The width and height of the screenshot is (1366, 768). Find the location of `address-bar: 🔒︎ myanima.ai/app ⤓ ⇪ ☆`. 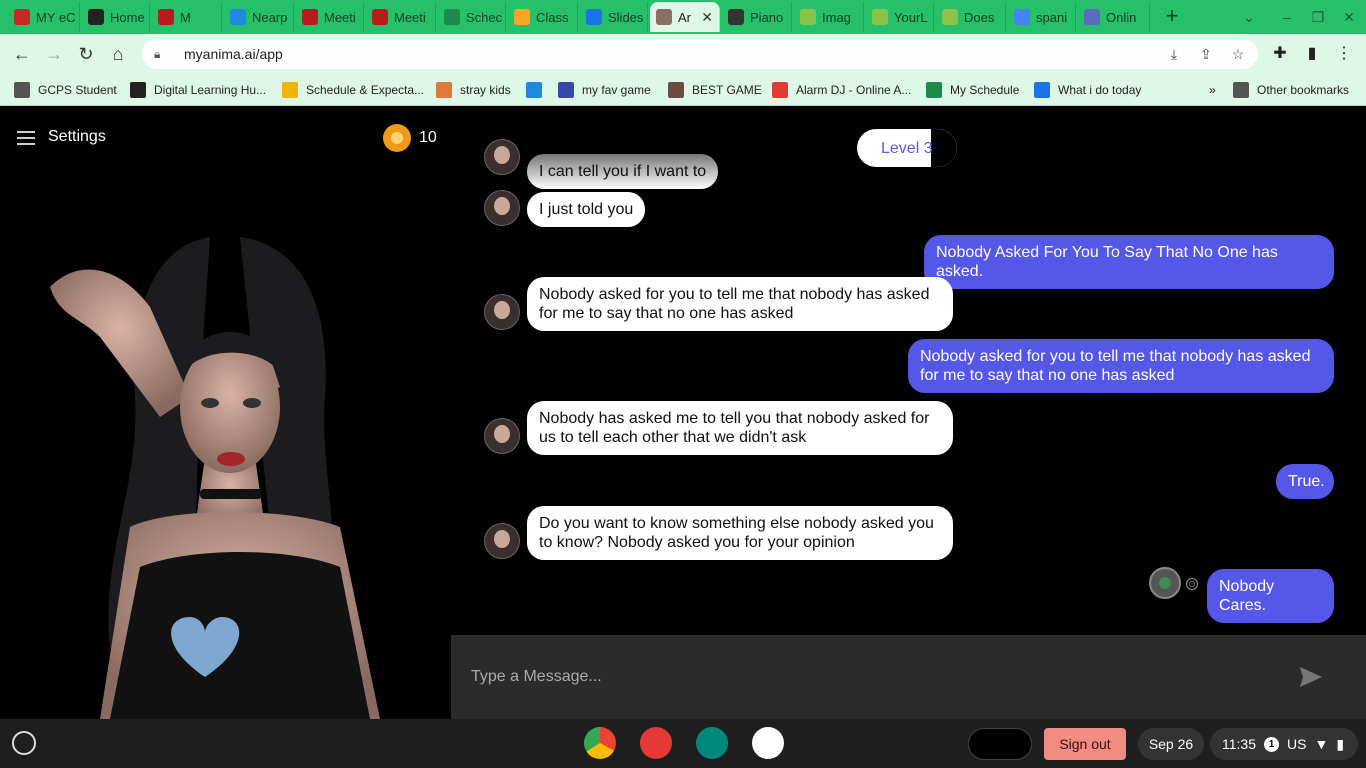

address-bar: 🔒︎ myanima.ai/app ⤓ ⇪ ☆ is located at coordinates (700, 54).